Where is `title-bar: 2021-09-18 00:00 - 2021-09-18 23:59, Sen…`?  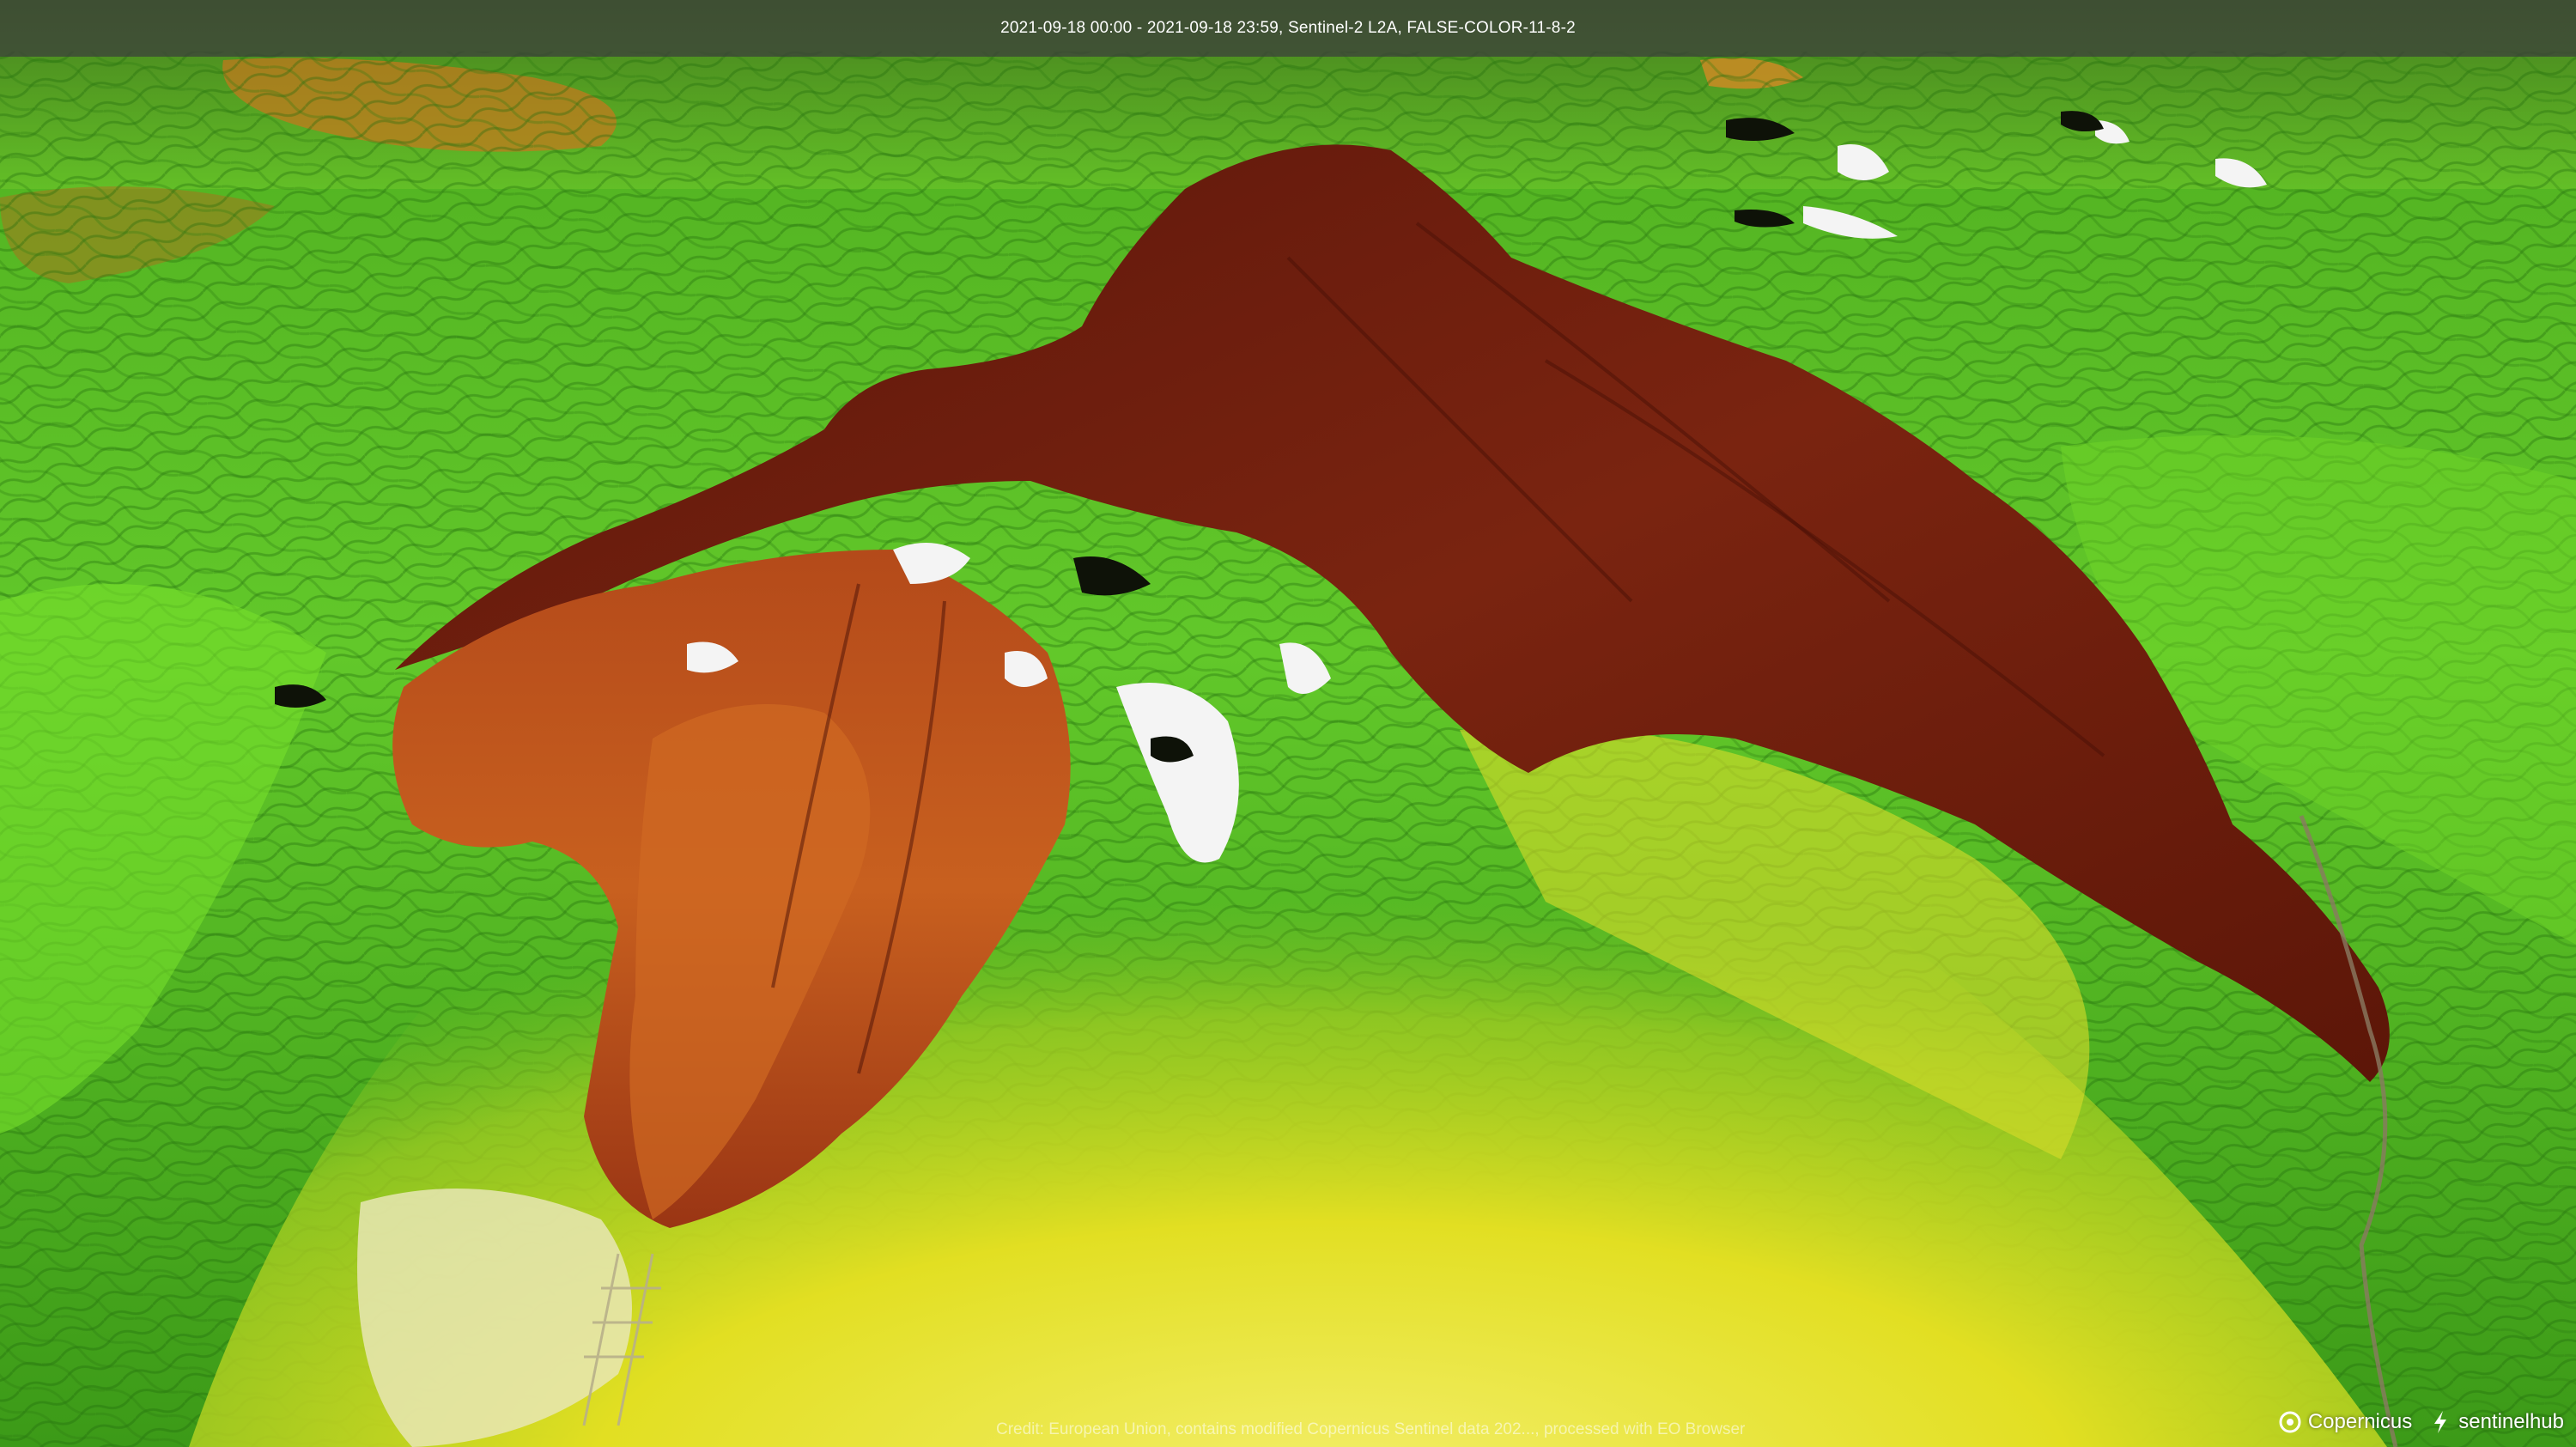 title-bar: 2021-09-18 00:00 - 2021-09-18 23:59, Sen… is located at coordinates (1288, 29).